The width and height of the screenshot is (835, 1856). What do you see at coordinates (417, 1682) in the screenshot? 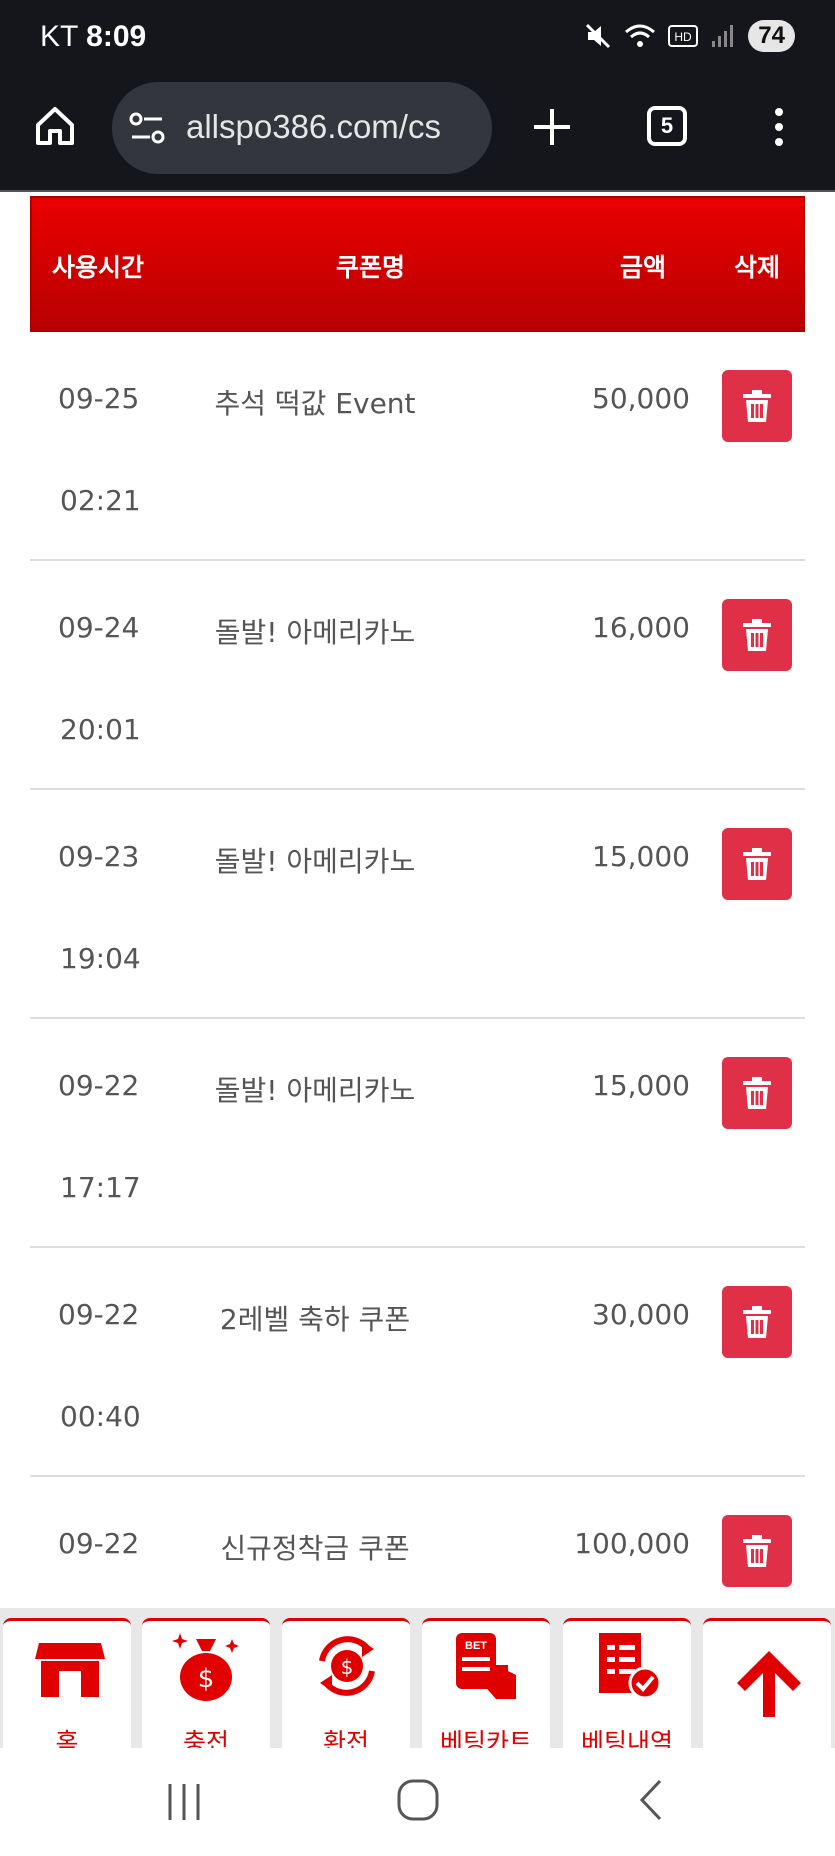
I see `bottom-nav: 홈 $ 충전 $ 환전 BET 베팅카트 베팅내역` at bounding box center [417, 1682].